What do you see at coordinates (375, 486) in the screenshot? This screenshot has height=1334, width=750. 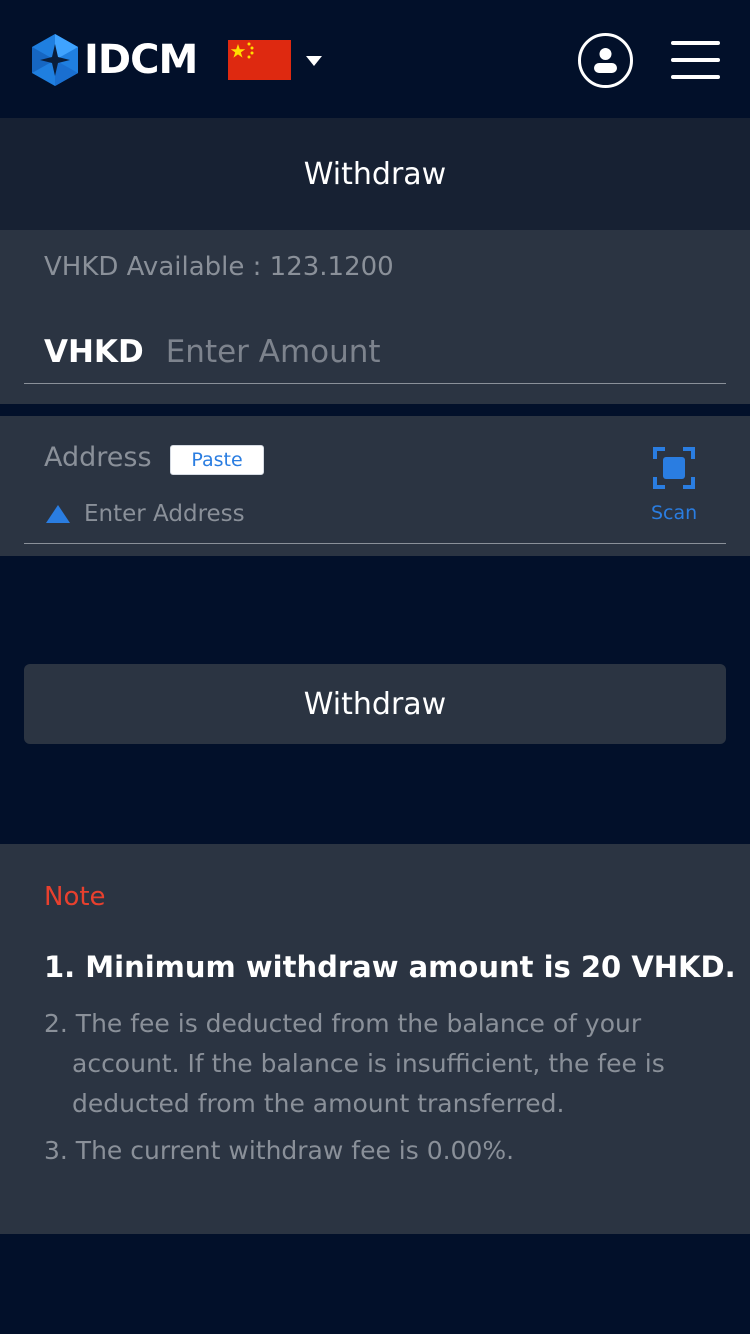 I see `address-panel` at bounding box center [375, 486].